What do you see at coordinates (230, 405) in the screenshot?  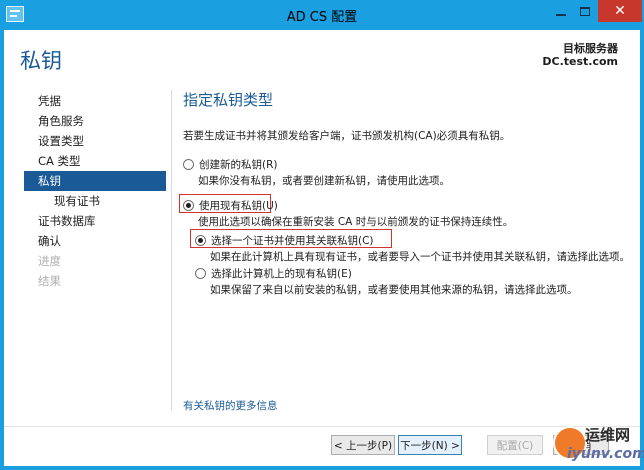 I see `private-key-help-link: 有关私钥的更多信息` at bounding box center [230, 405].